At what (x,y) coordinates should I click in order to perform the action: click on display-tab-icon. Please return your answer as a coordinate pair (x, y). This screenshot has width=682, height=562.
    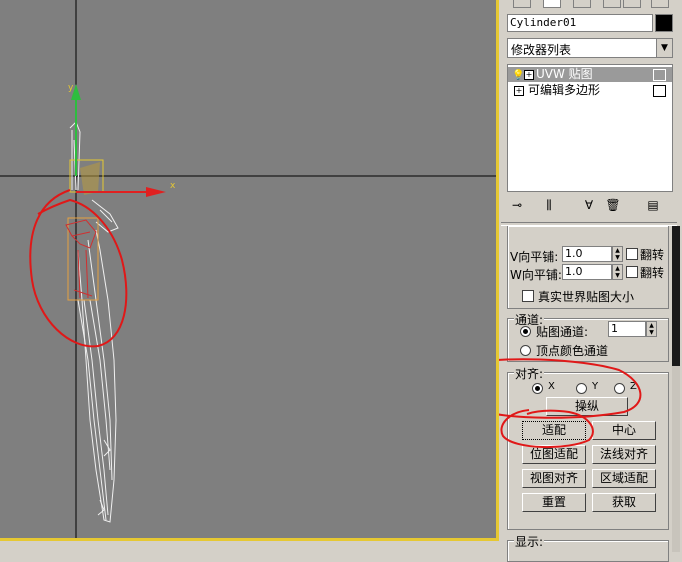
    Looking at the image, I should click on (632, 4).